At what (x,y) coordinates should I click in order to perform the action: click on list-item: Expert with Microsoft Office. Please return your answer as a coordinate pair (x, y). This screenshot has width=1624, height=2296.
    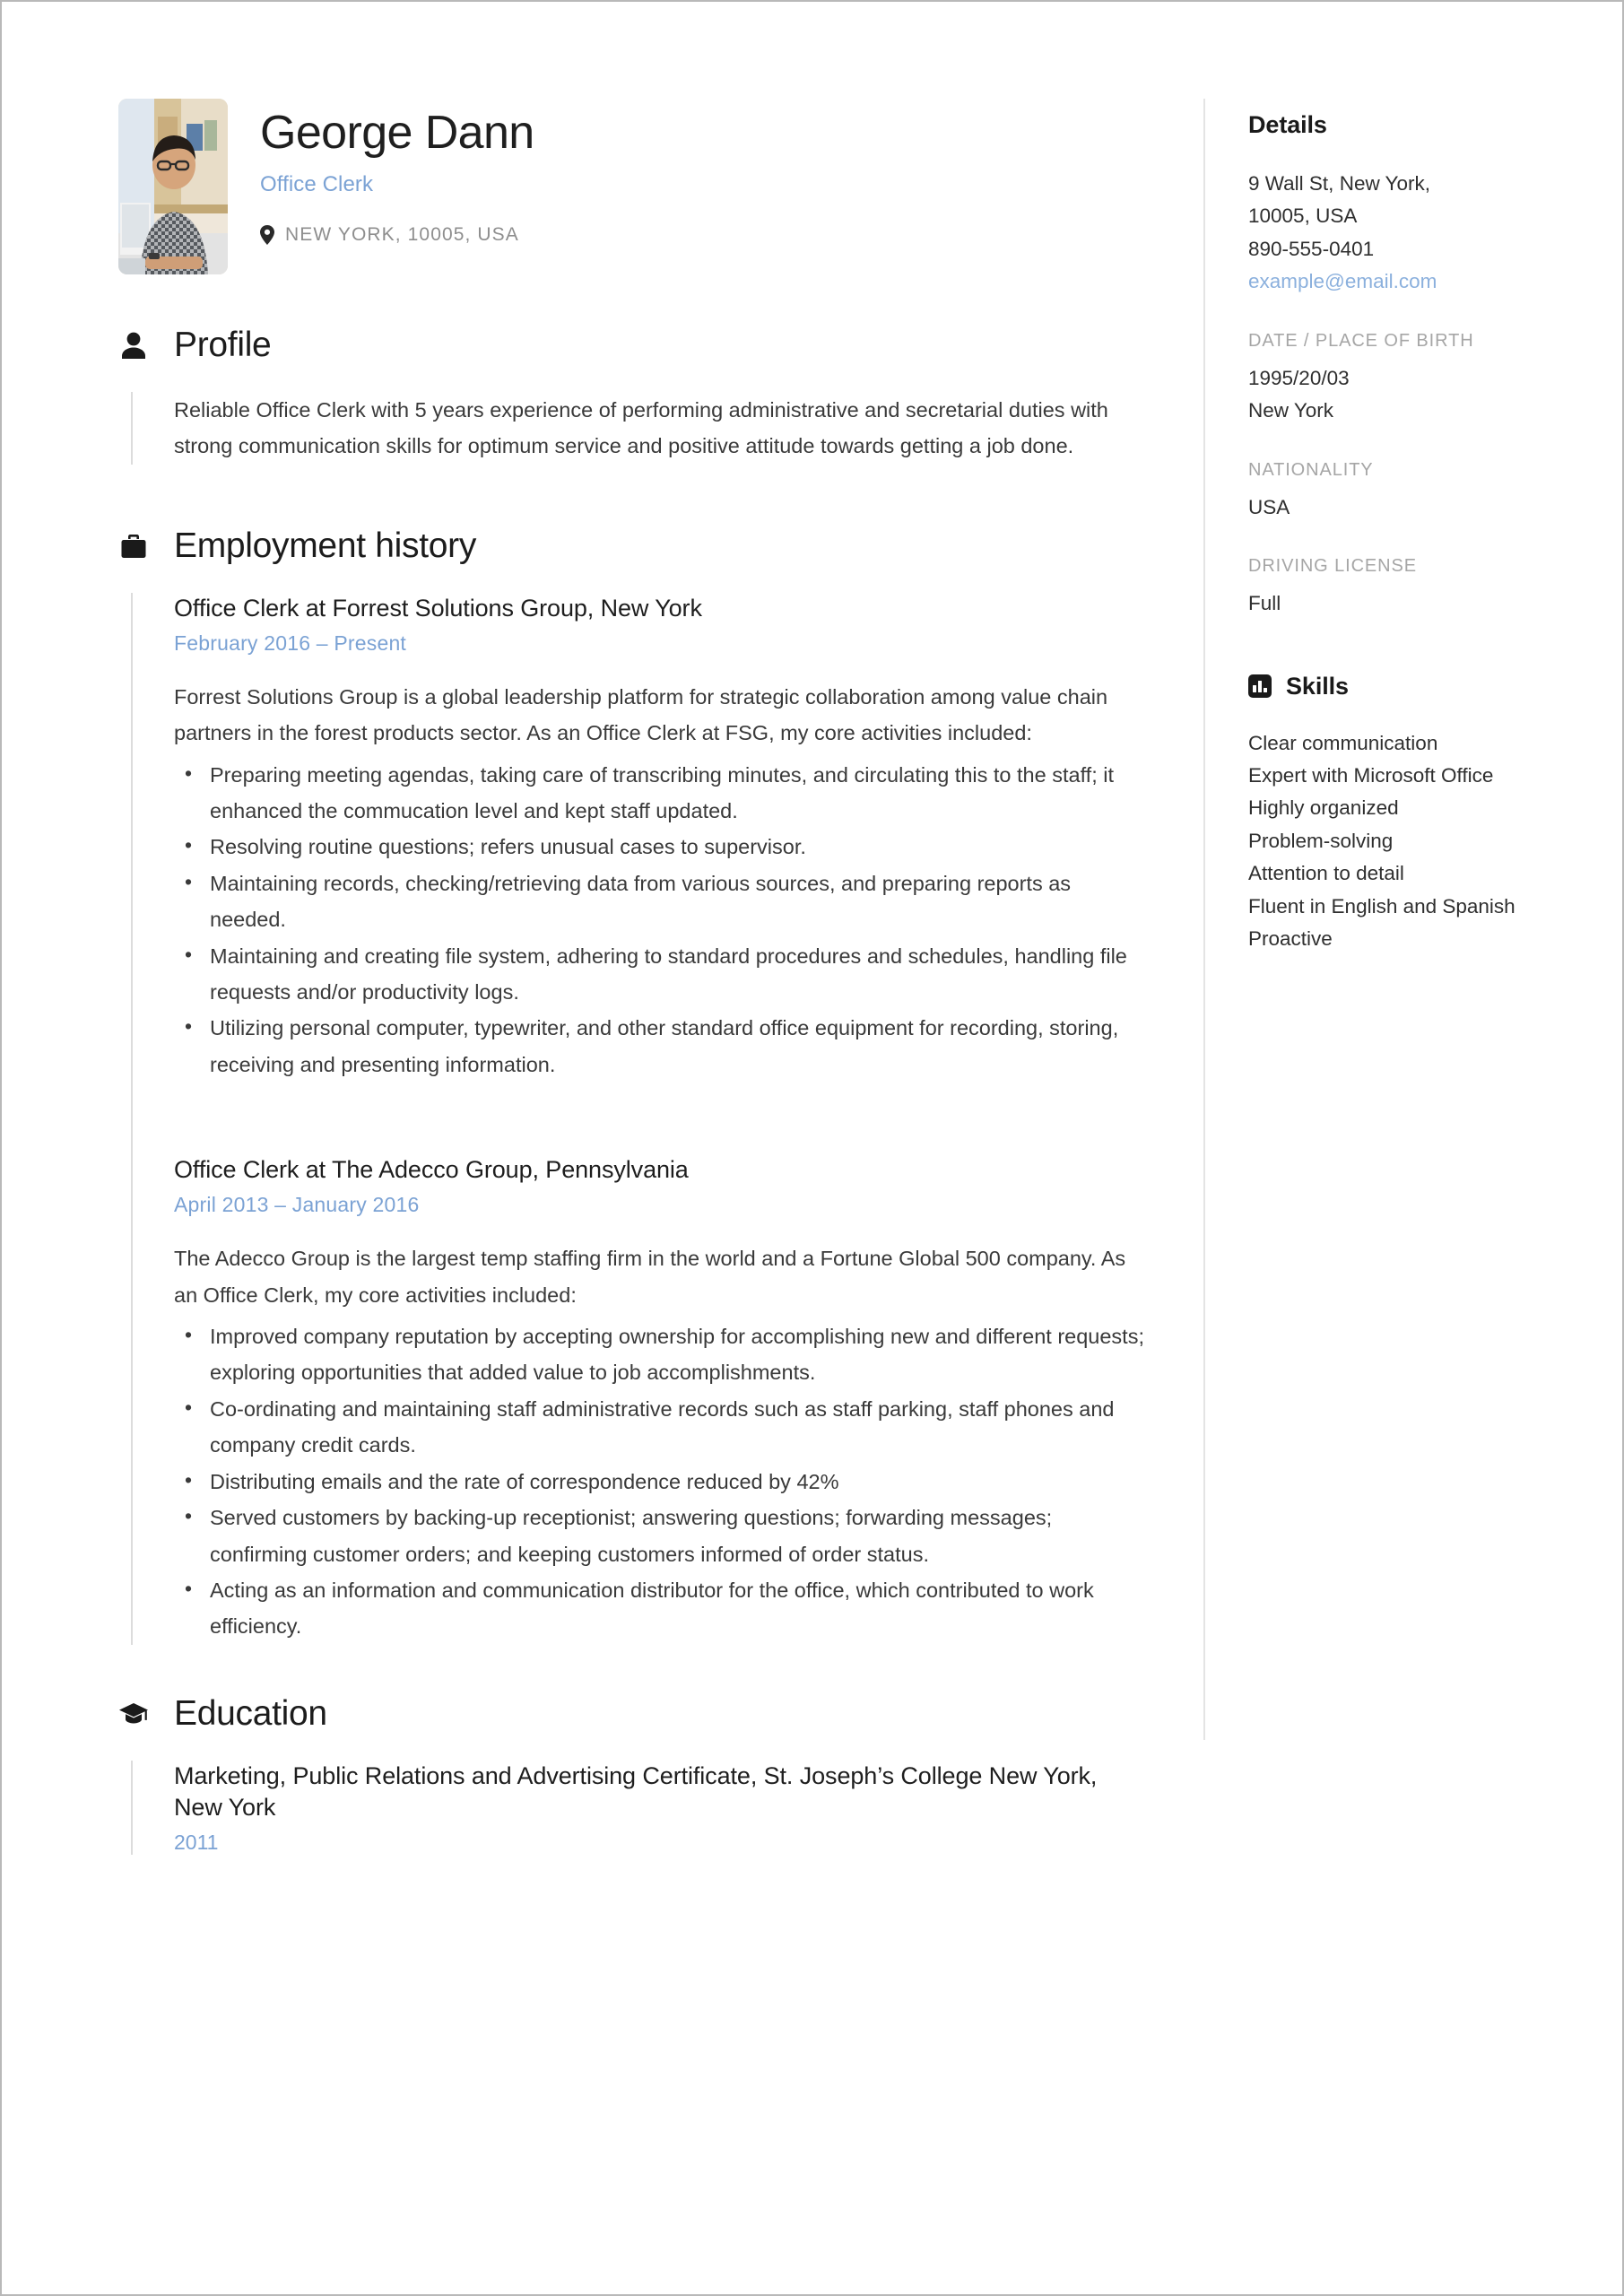
    Looking at the image, I should click on (1371, 775).